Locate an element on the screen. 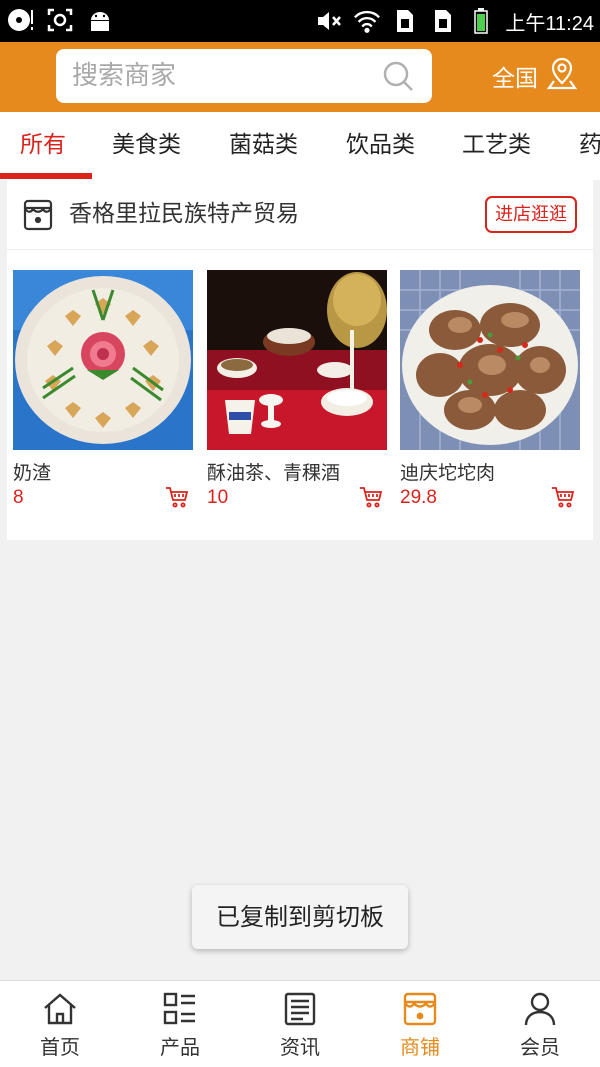  toast-message: 已复制到剪切板 is located at coordinates (300, 917).